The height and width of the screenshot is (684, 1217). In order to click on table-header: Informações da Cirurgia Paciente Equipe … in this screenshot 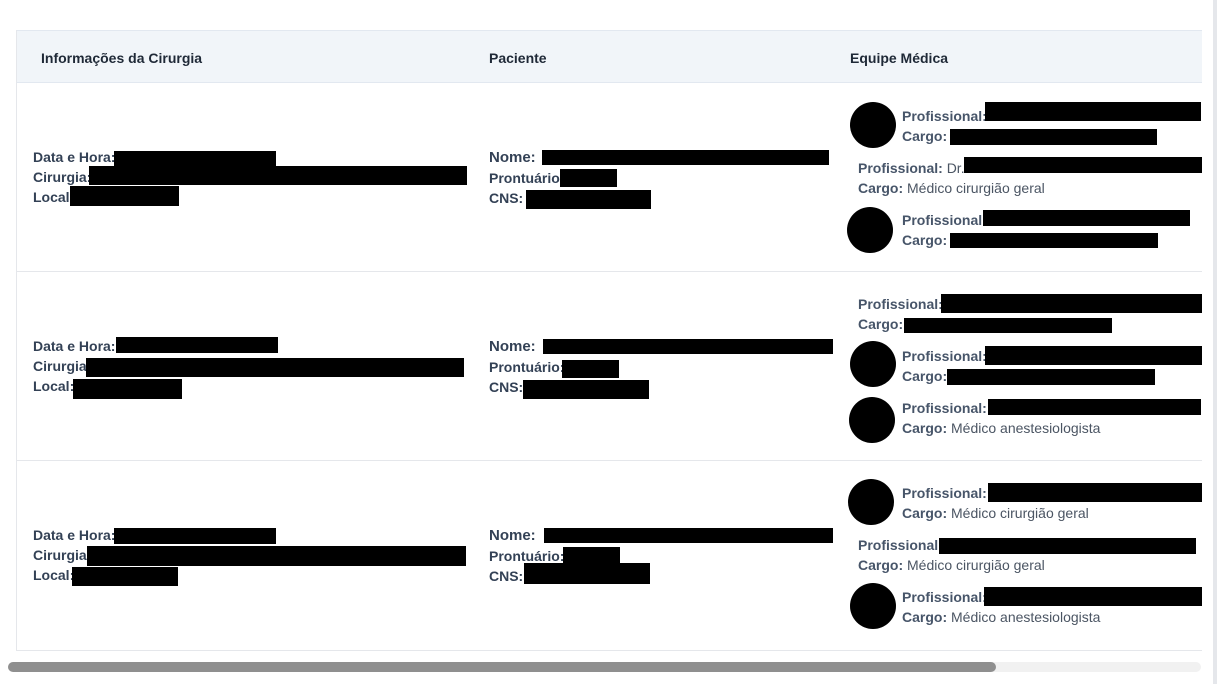, I will do `click(609, 56)`.